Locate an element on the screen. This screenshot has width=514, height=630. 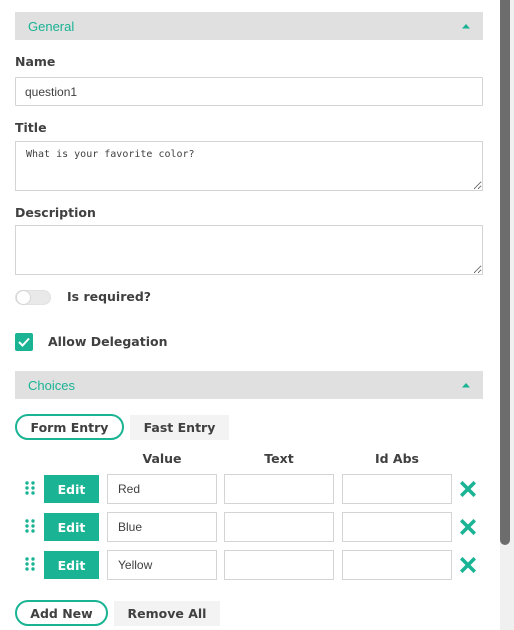
column-header-id-abs: Id Abs is located at coordinates (396, 458).